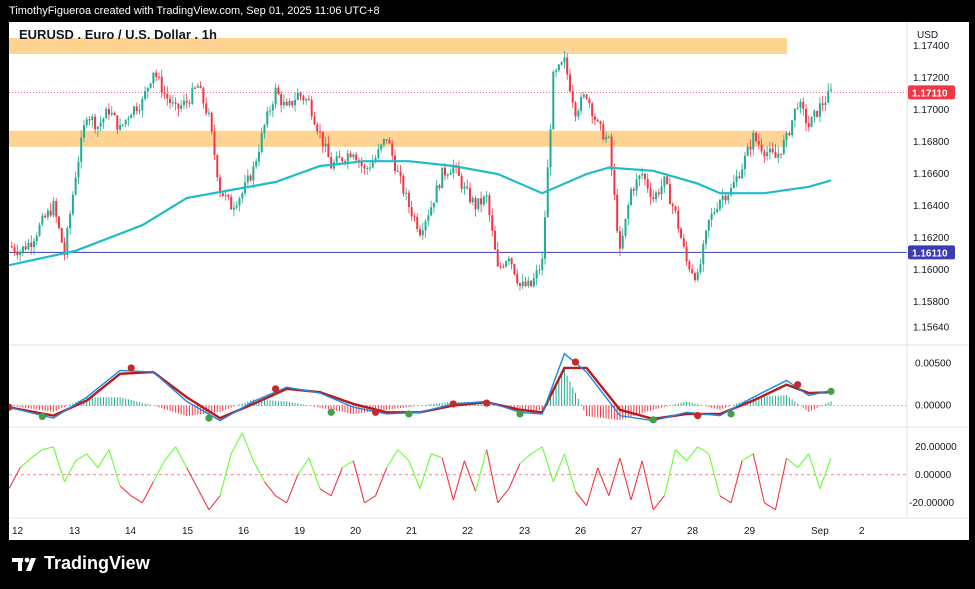 This screenshot has height=589, width=975. I want to click on brand-name: TradingView, so click(97, 563).